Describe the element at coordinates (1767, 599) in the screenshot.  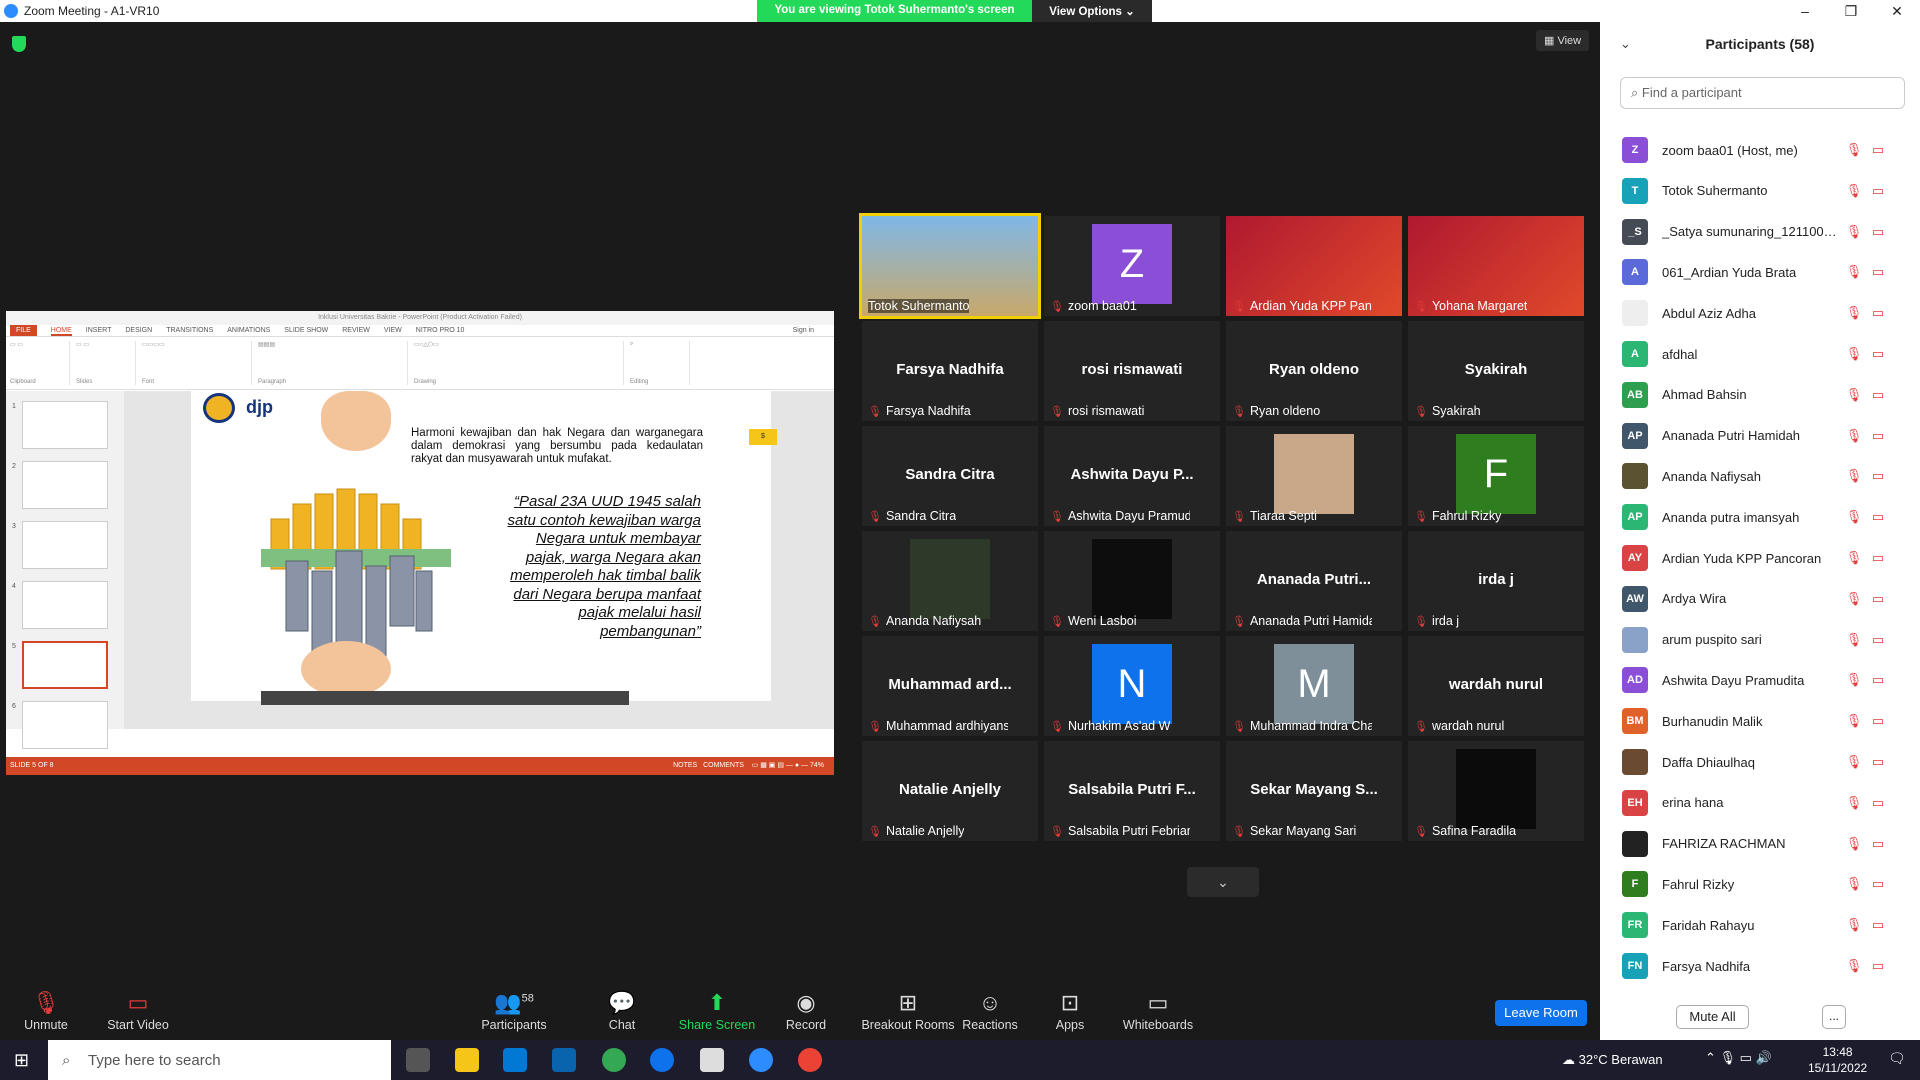
I see `participant-row: AW Ardya Wira 🎙 ▭` at that location.